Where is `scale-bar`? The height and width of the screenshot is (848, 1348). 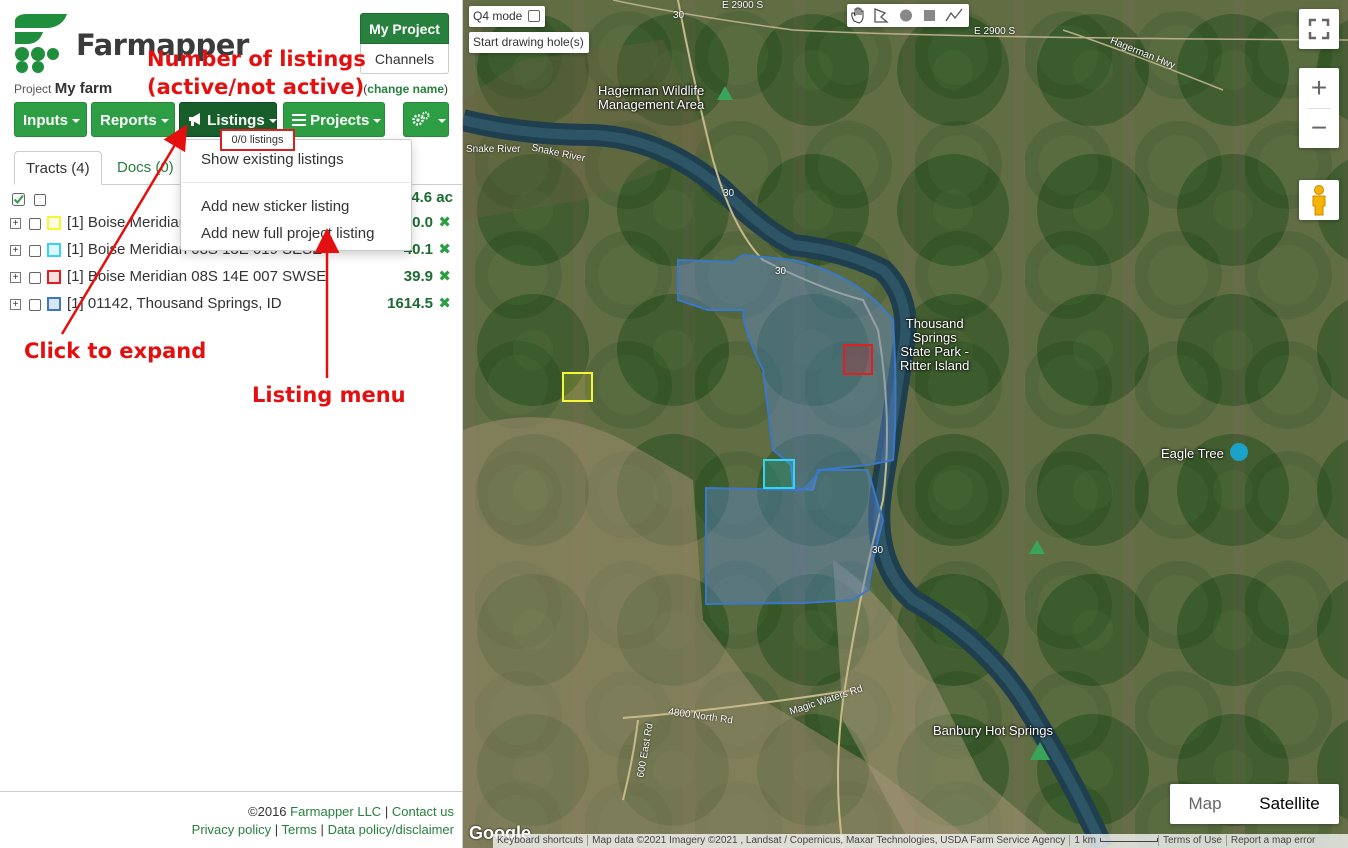 scale-bar is located at coordinates (1128, 840).